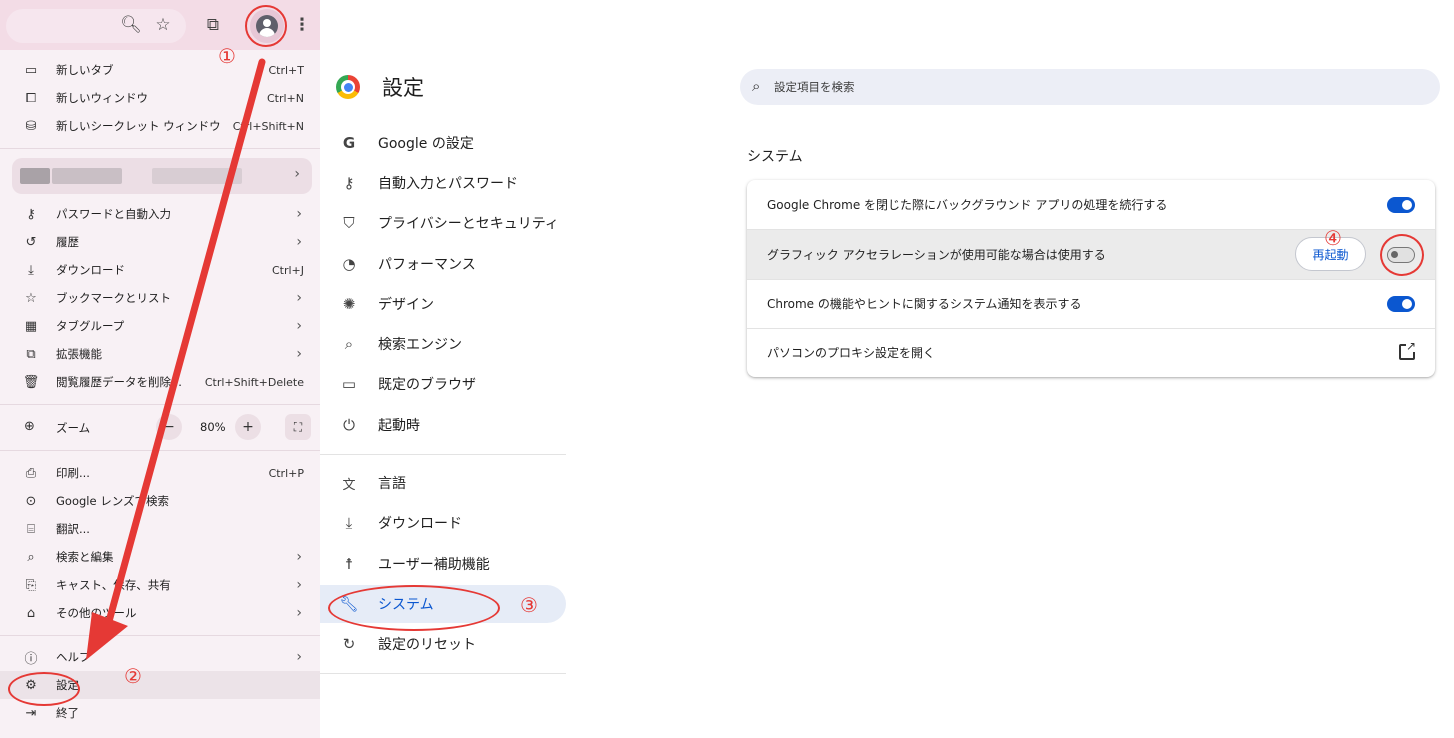  I want to click on menu-item-tab-groups: ▦ タブグループ ›, so click(160, 326).